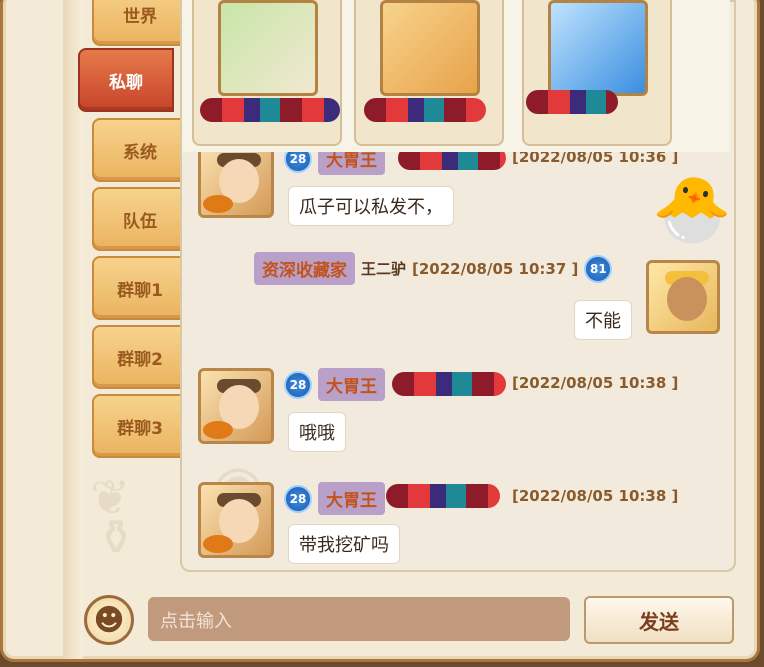  What do you see at coordinates (692, 210) in the screenshot?
I see `bird-decoration-icon: 🐣` at bounding box center [692, 210].